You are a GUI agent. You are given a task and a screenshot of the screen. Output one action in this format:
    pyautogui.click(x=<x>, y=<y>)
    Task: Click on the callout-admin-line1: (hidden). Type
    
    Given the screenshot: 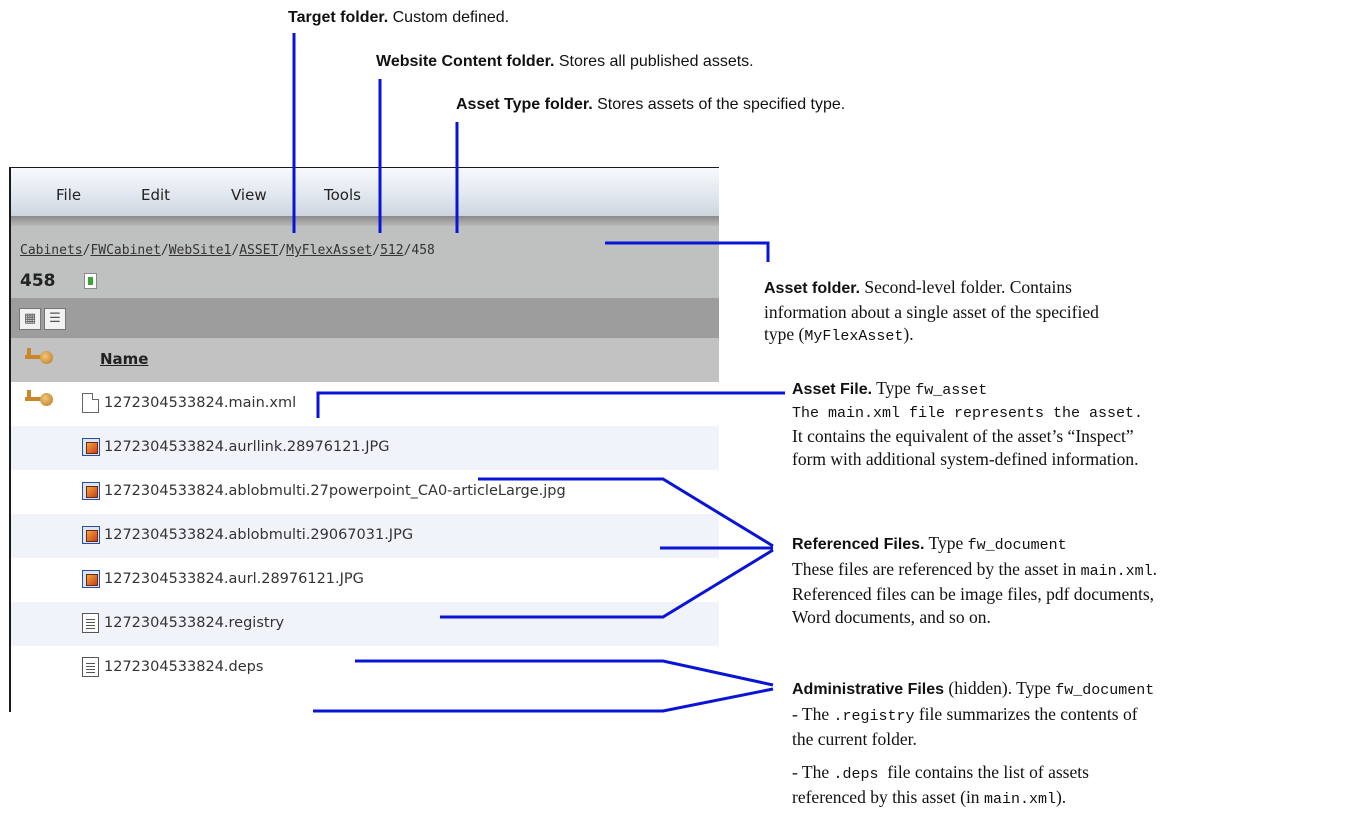 What is the action you would take?
    pyautogui.click(x=1000, y=688)
    